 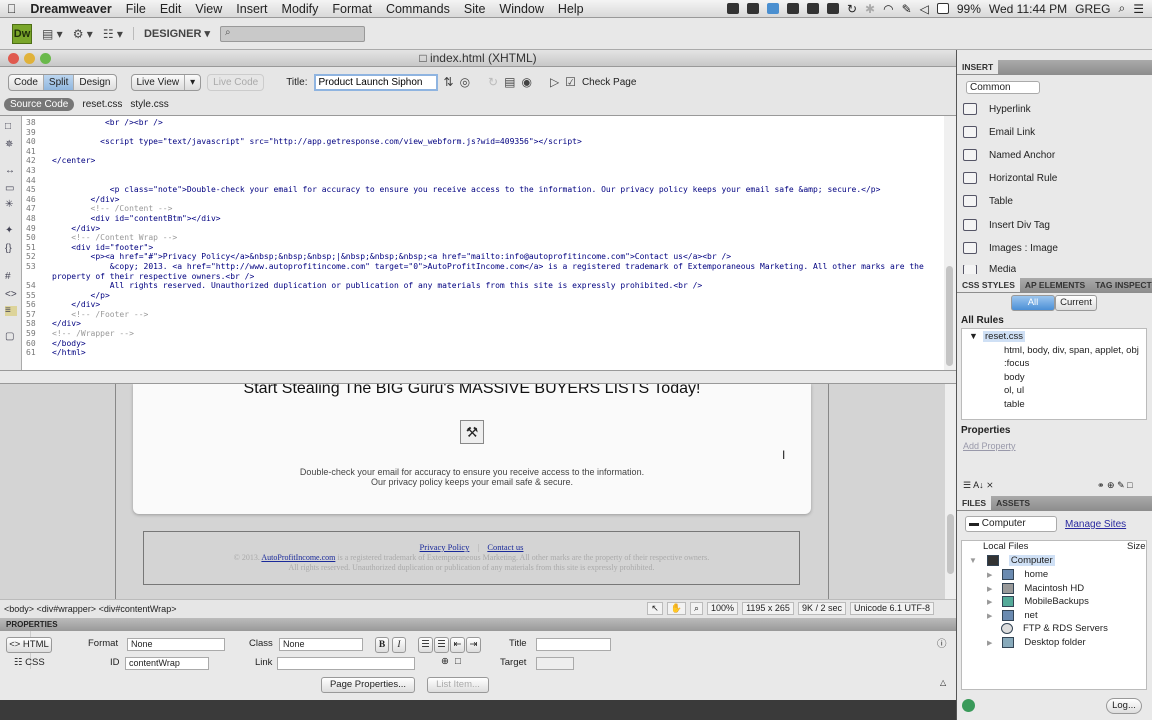 I want to click on code-line: 51 <div id="footer">, so click(x=483, y=248).